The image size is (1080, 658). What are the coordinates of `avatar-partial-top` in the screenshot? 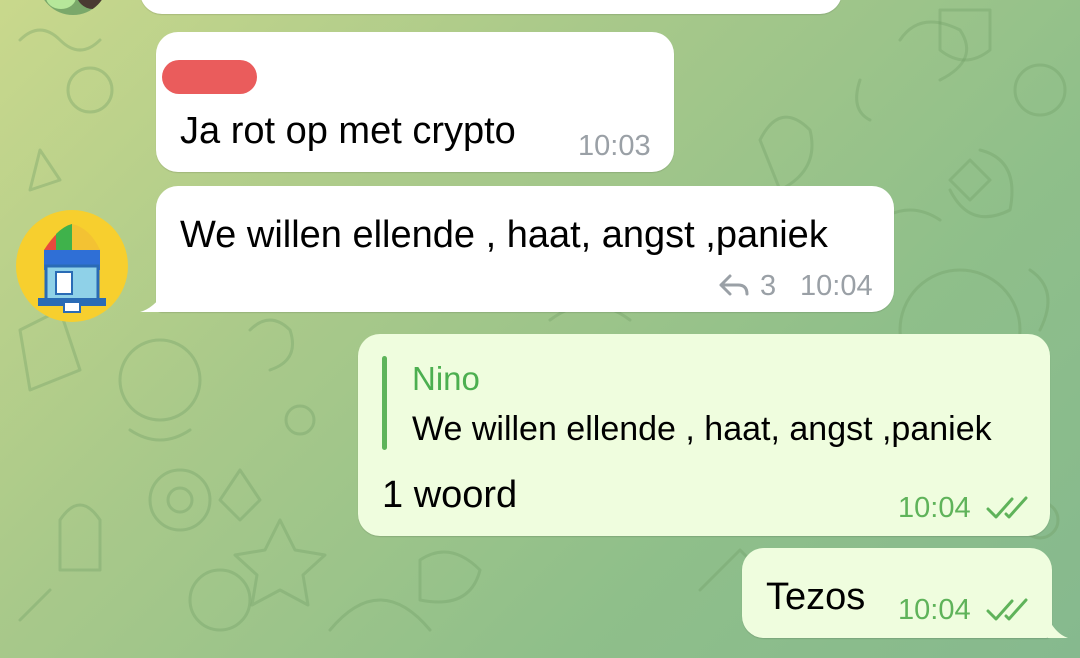 It's located at (73, 7).